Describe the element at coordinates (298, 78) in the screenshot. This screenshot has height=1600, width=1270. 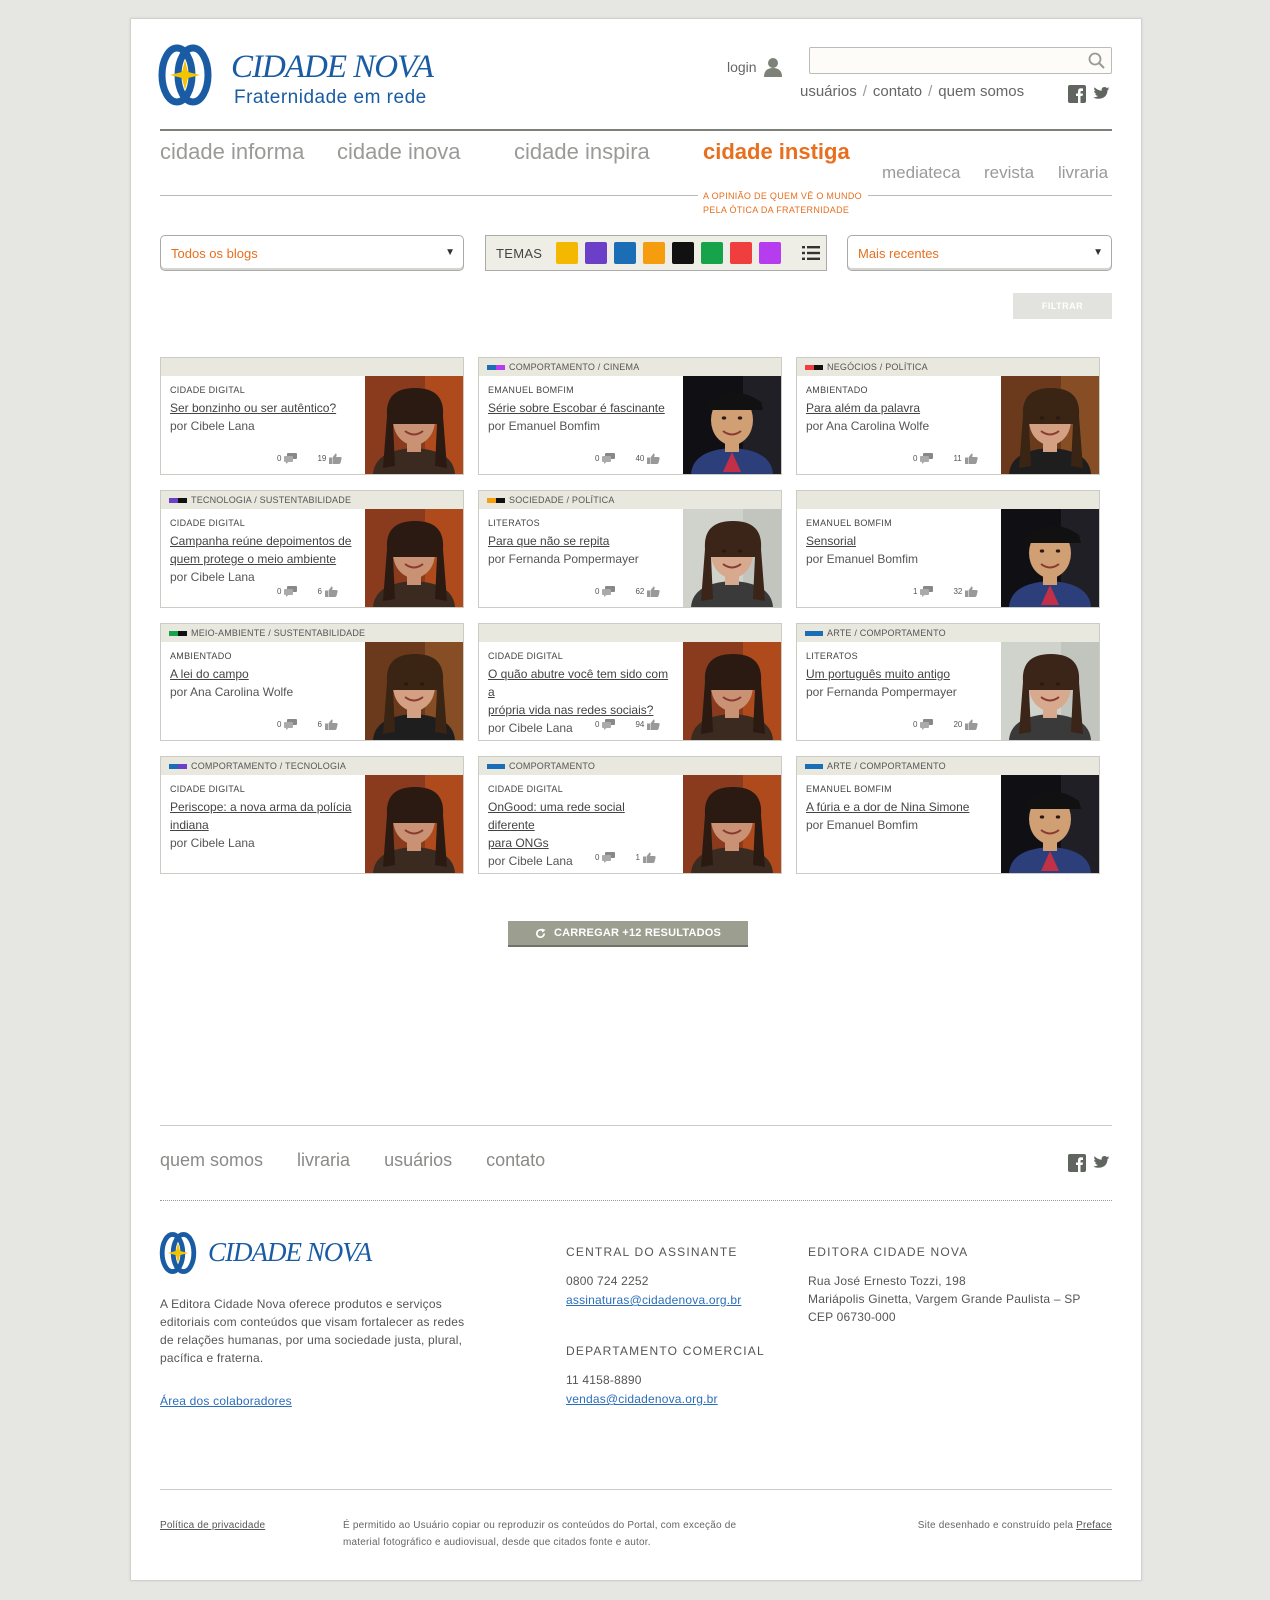
I see `site-logo: CIDADE NOVA Fraternidade em rede` at that location.